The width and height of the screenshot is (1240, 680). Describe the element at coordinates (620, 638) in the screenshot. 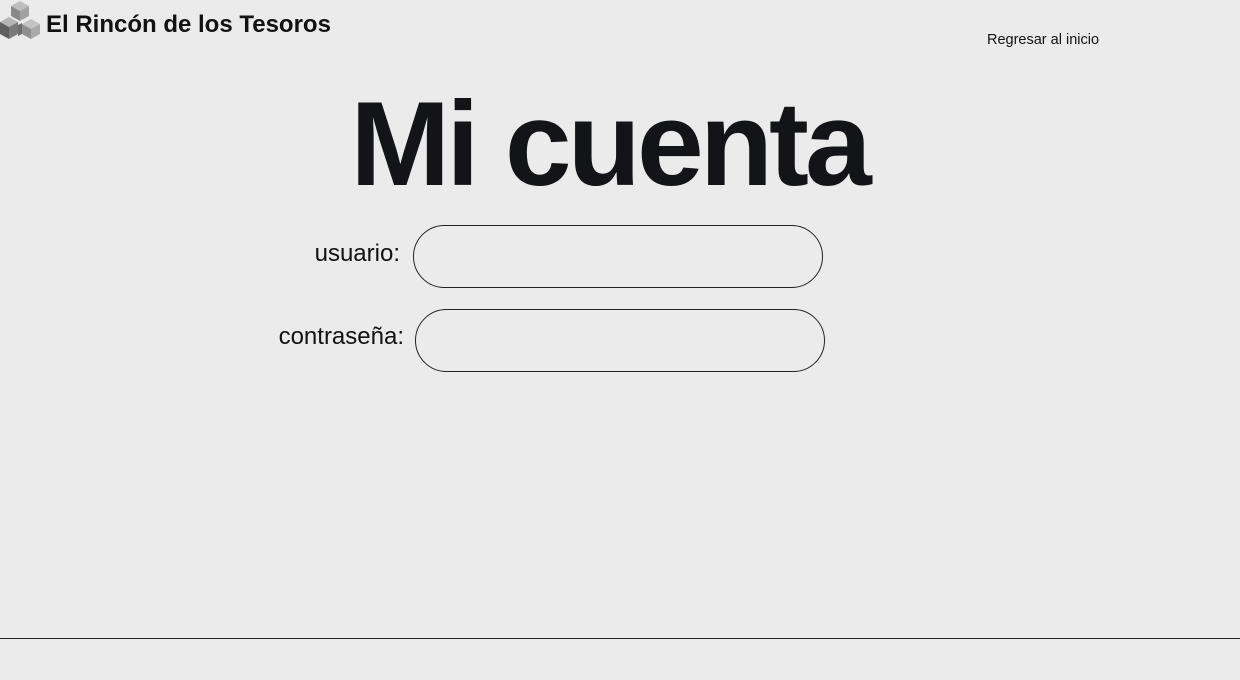

I see `footer-divider` at that location.